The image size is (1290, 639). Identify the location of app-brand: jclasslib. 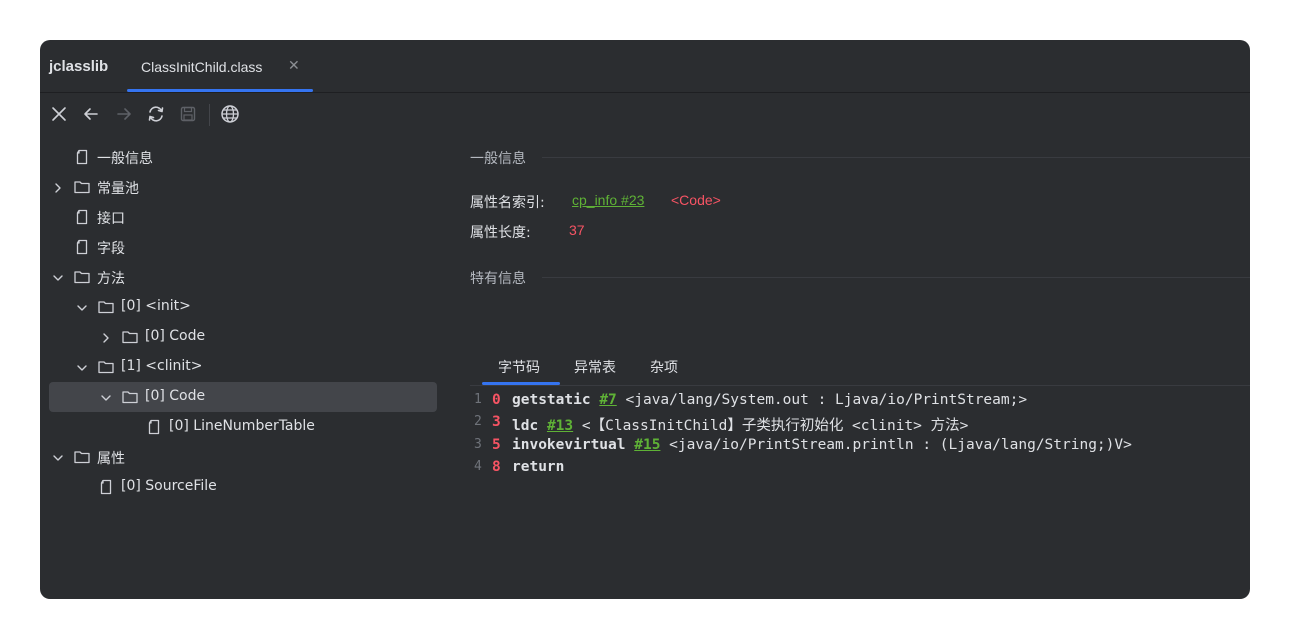
(79, 66).